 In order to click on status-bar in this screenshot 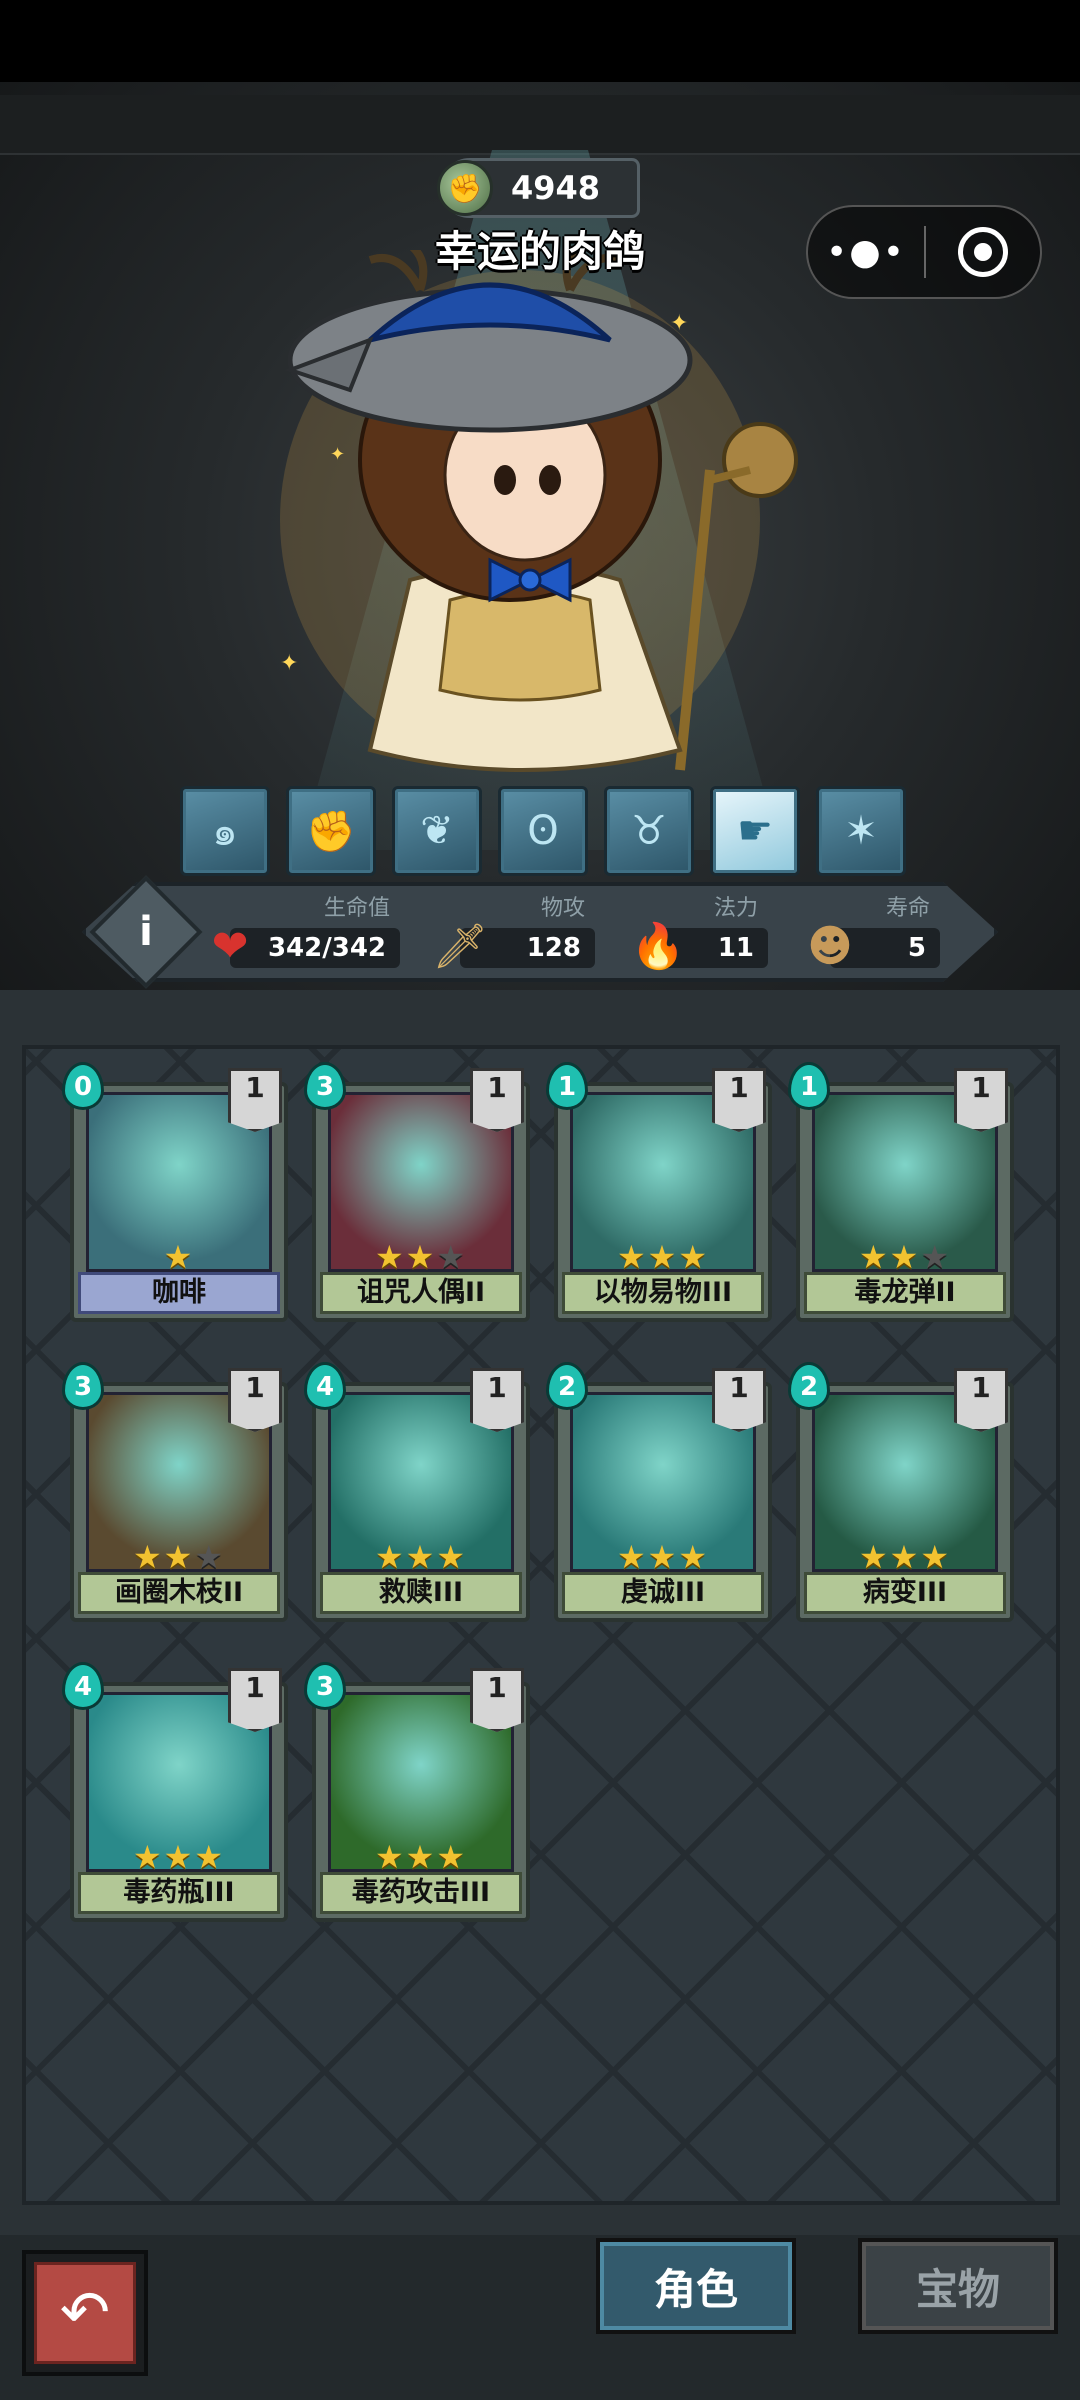, I will do `click(540, 41)`.